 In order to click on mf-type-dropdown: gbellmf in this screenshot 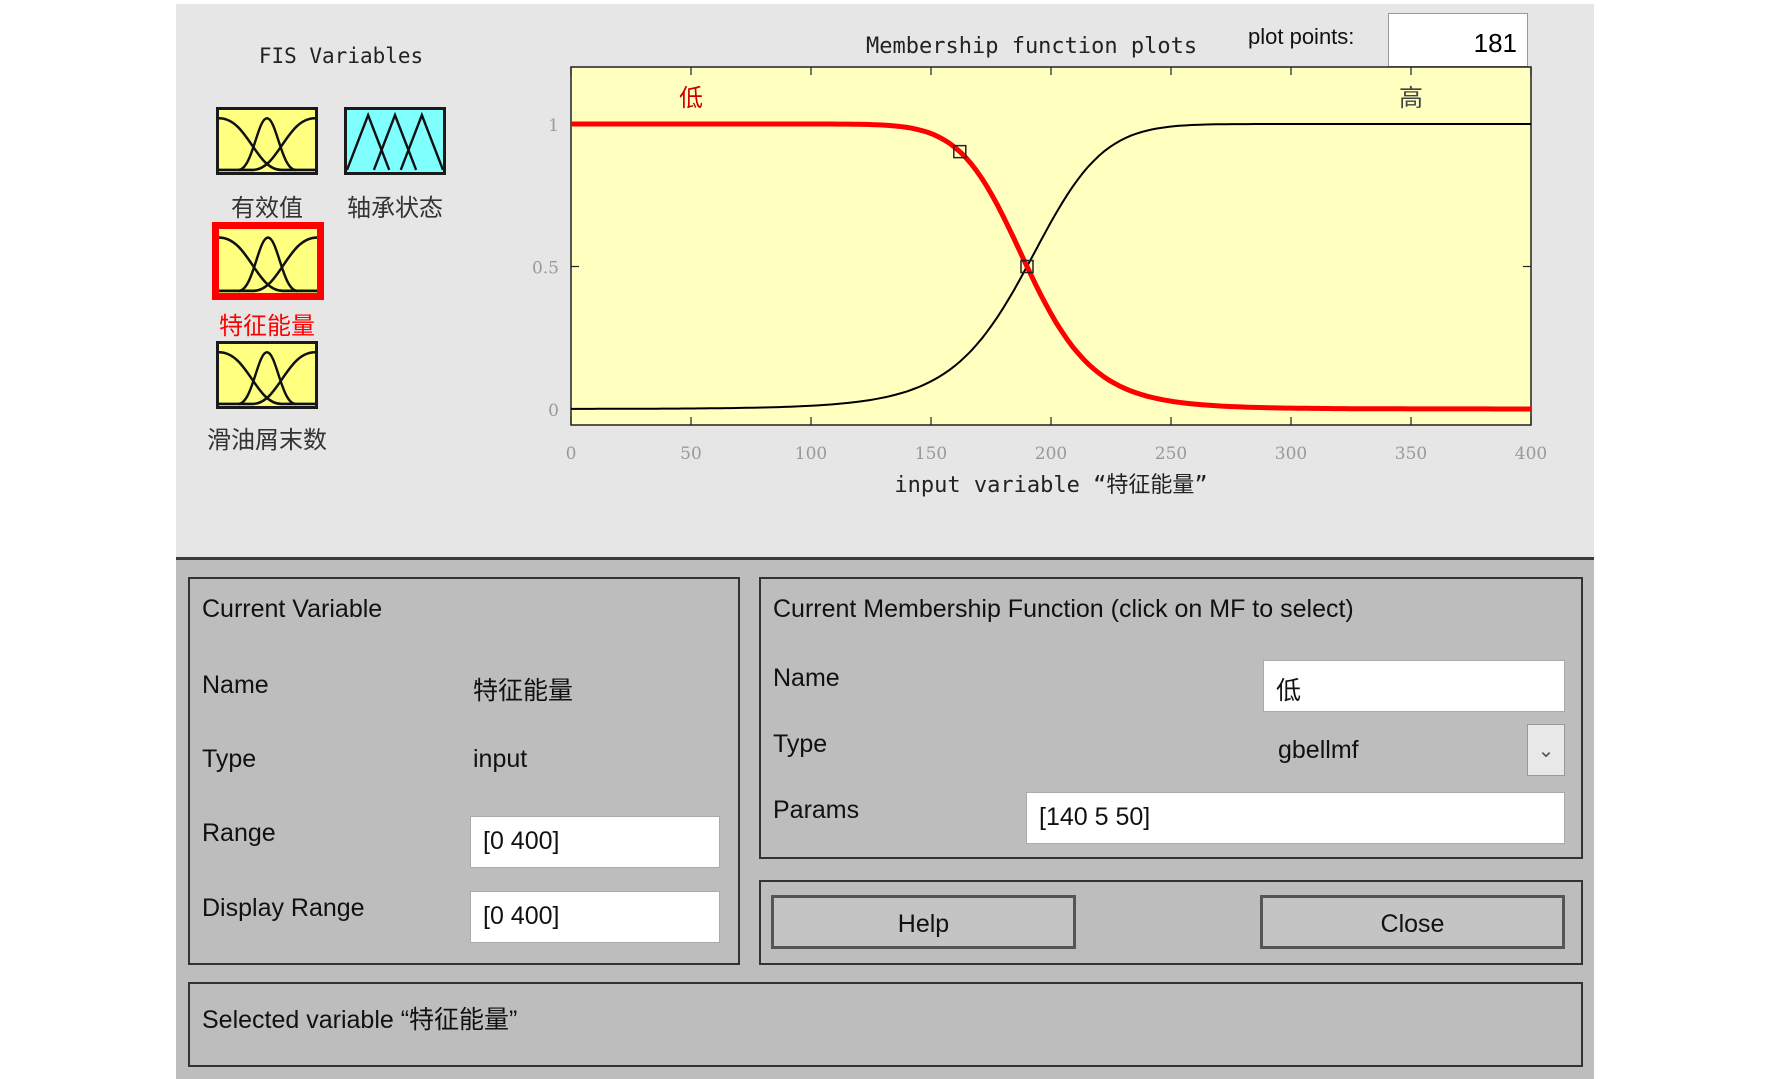, I will do `click(1318, 750)`.